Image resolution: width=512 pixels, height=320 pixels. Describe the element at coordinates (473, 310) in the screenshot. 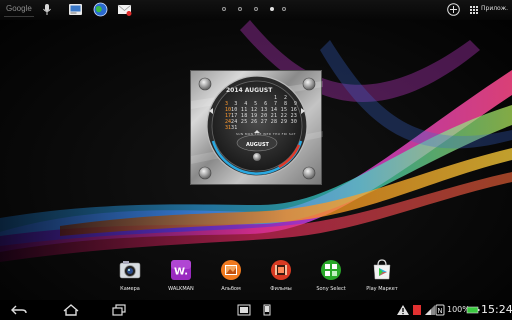

I see `battery-icon` at that location.